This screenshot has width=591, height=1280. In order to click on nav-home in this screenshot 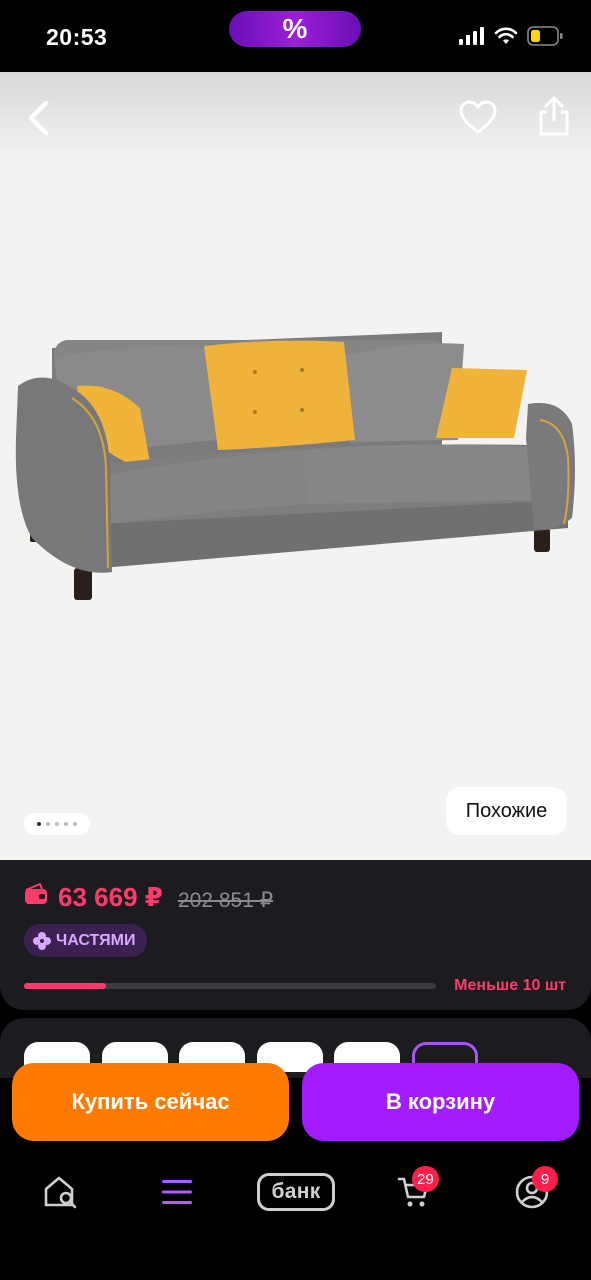, I will do `click(60, 1192)`.